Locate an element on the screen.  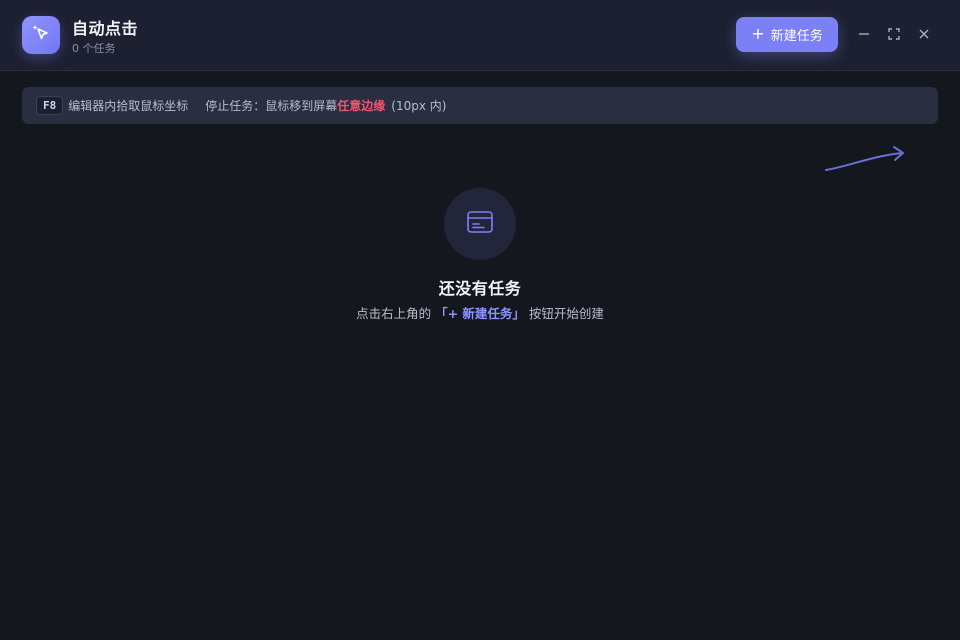
maximize-icon is located at coordinates (894, 35).